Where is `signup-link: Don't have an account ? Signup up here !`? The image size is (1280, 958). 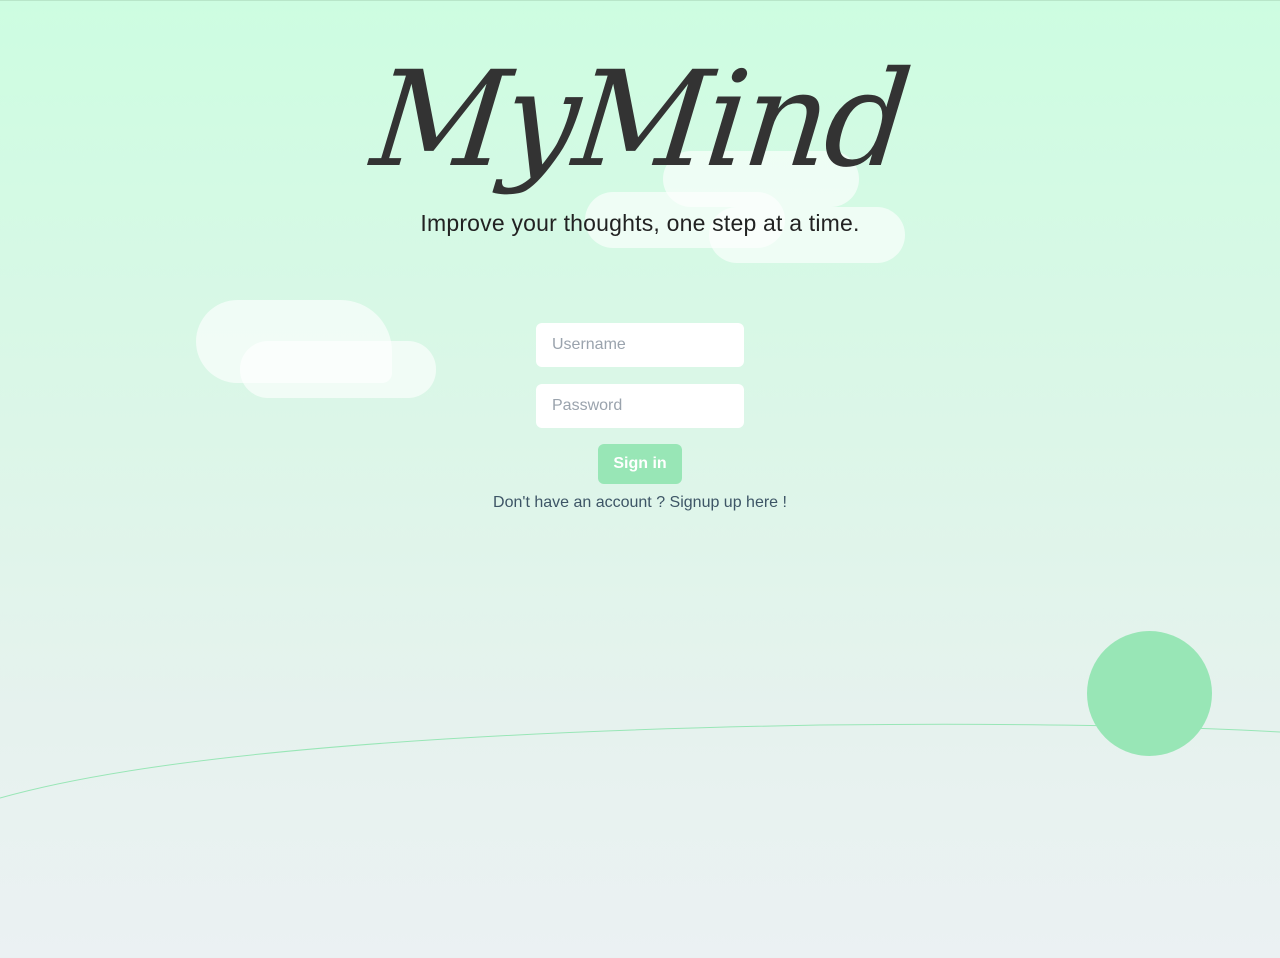
signup-link: Don't have an account ? Signup up here ! is located at coordinates (640, 503).